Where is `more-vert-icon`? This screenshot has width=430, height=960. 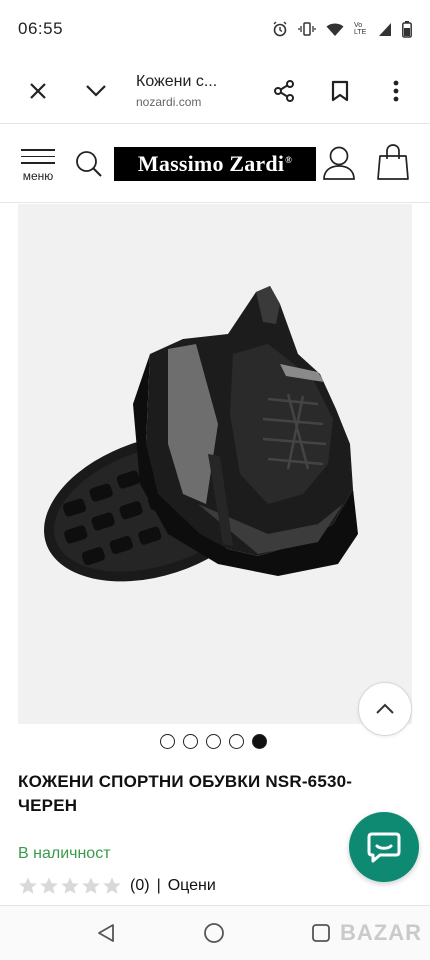 more-vert-icon is located at coordinates (396, 90).